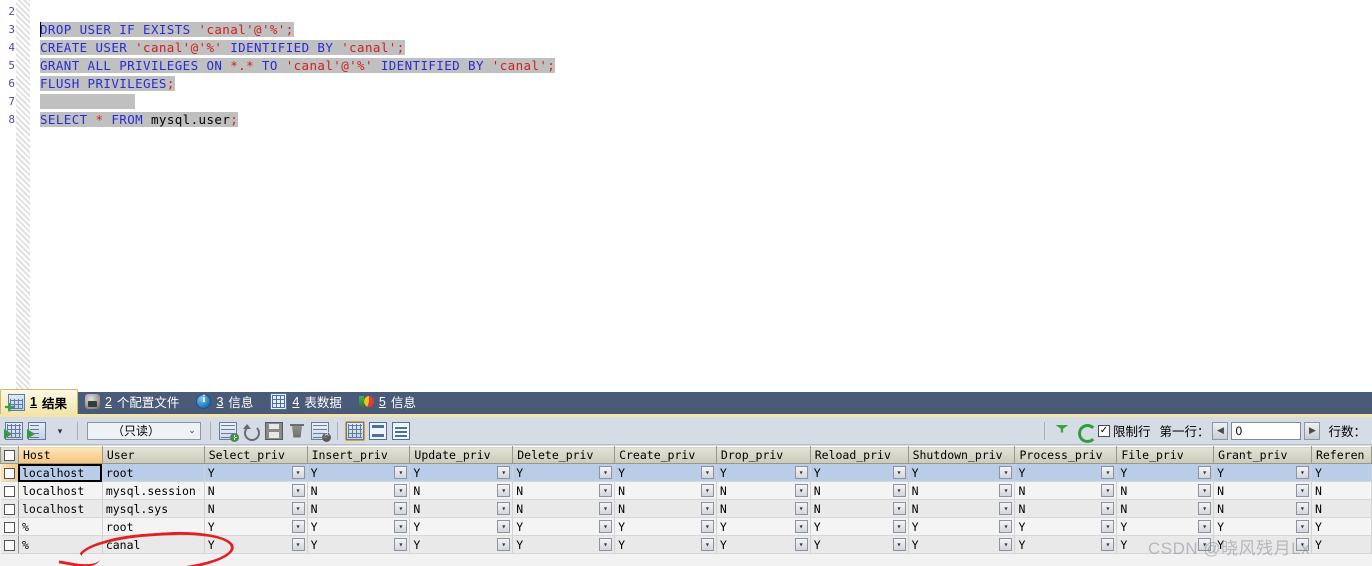 Image resolution: width=1372 pixels, height=566 pixels. I want to click on first-row-prev-button: ◀, so click(1220, 430).